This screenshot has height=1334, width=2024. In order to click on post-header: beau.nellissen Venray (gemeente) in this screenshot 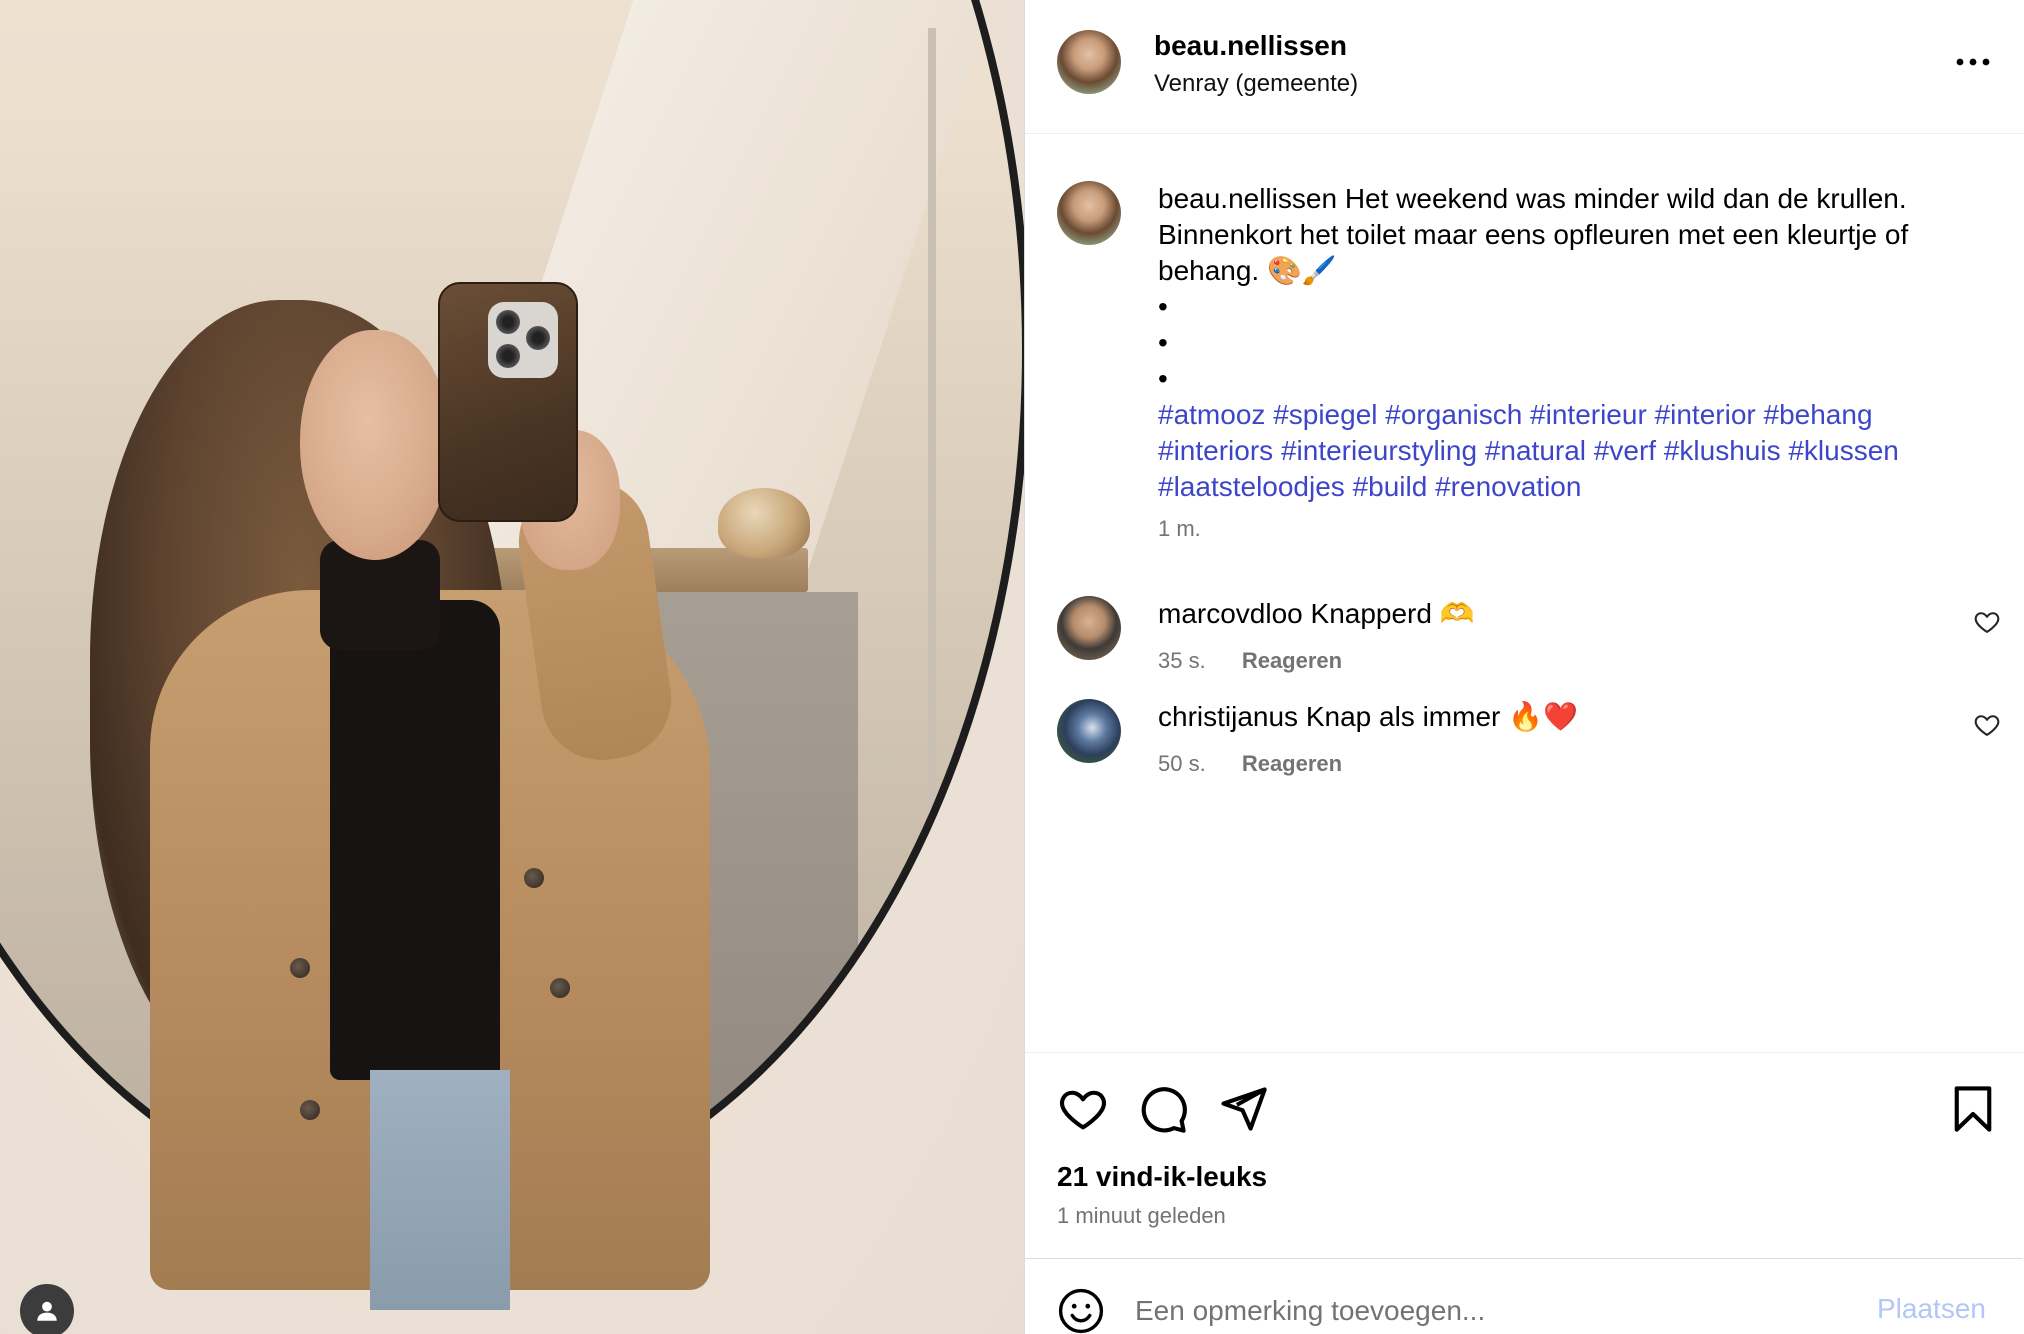, I will do `click(1524, 67)`.